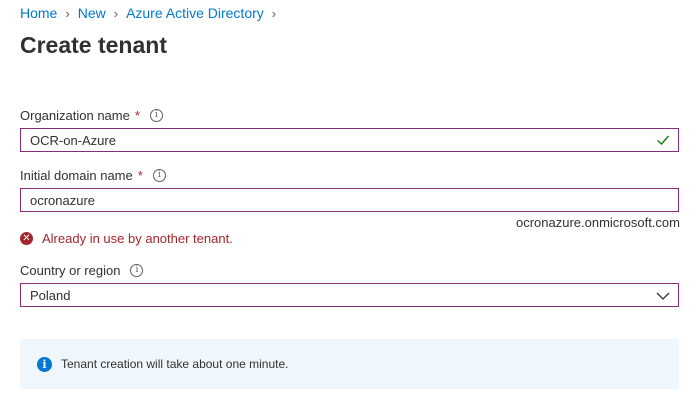 The height and width of the screenshot is (401, 697). I want to click on page-title: Create tenant, so click(93, 45).